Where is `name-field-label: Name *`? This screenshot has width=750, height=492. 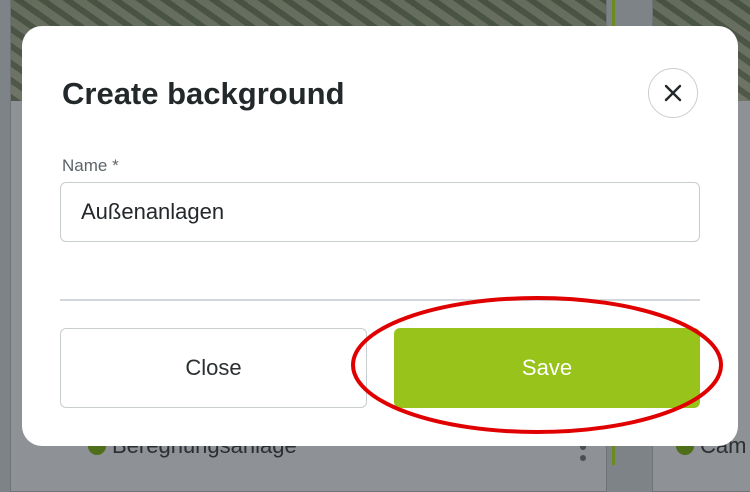 name-field-label: Name * is located at coordinates (90, 165).